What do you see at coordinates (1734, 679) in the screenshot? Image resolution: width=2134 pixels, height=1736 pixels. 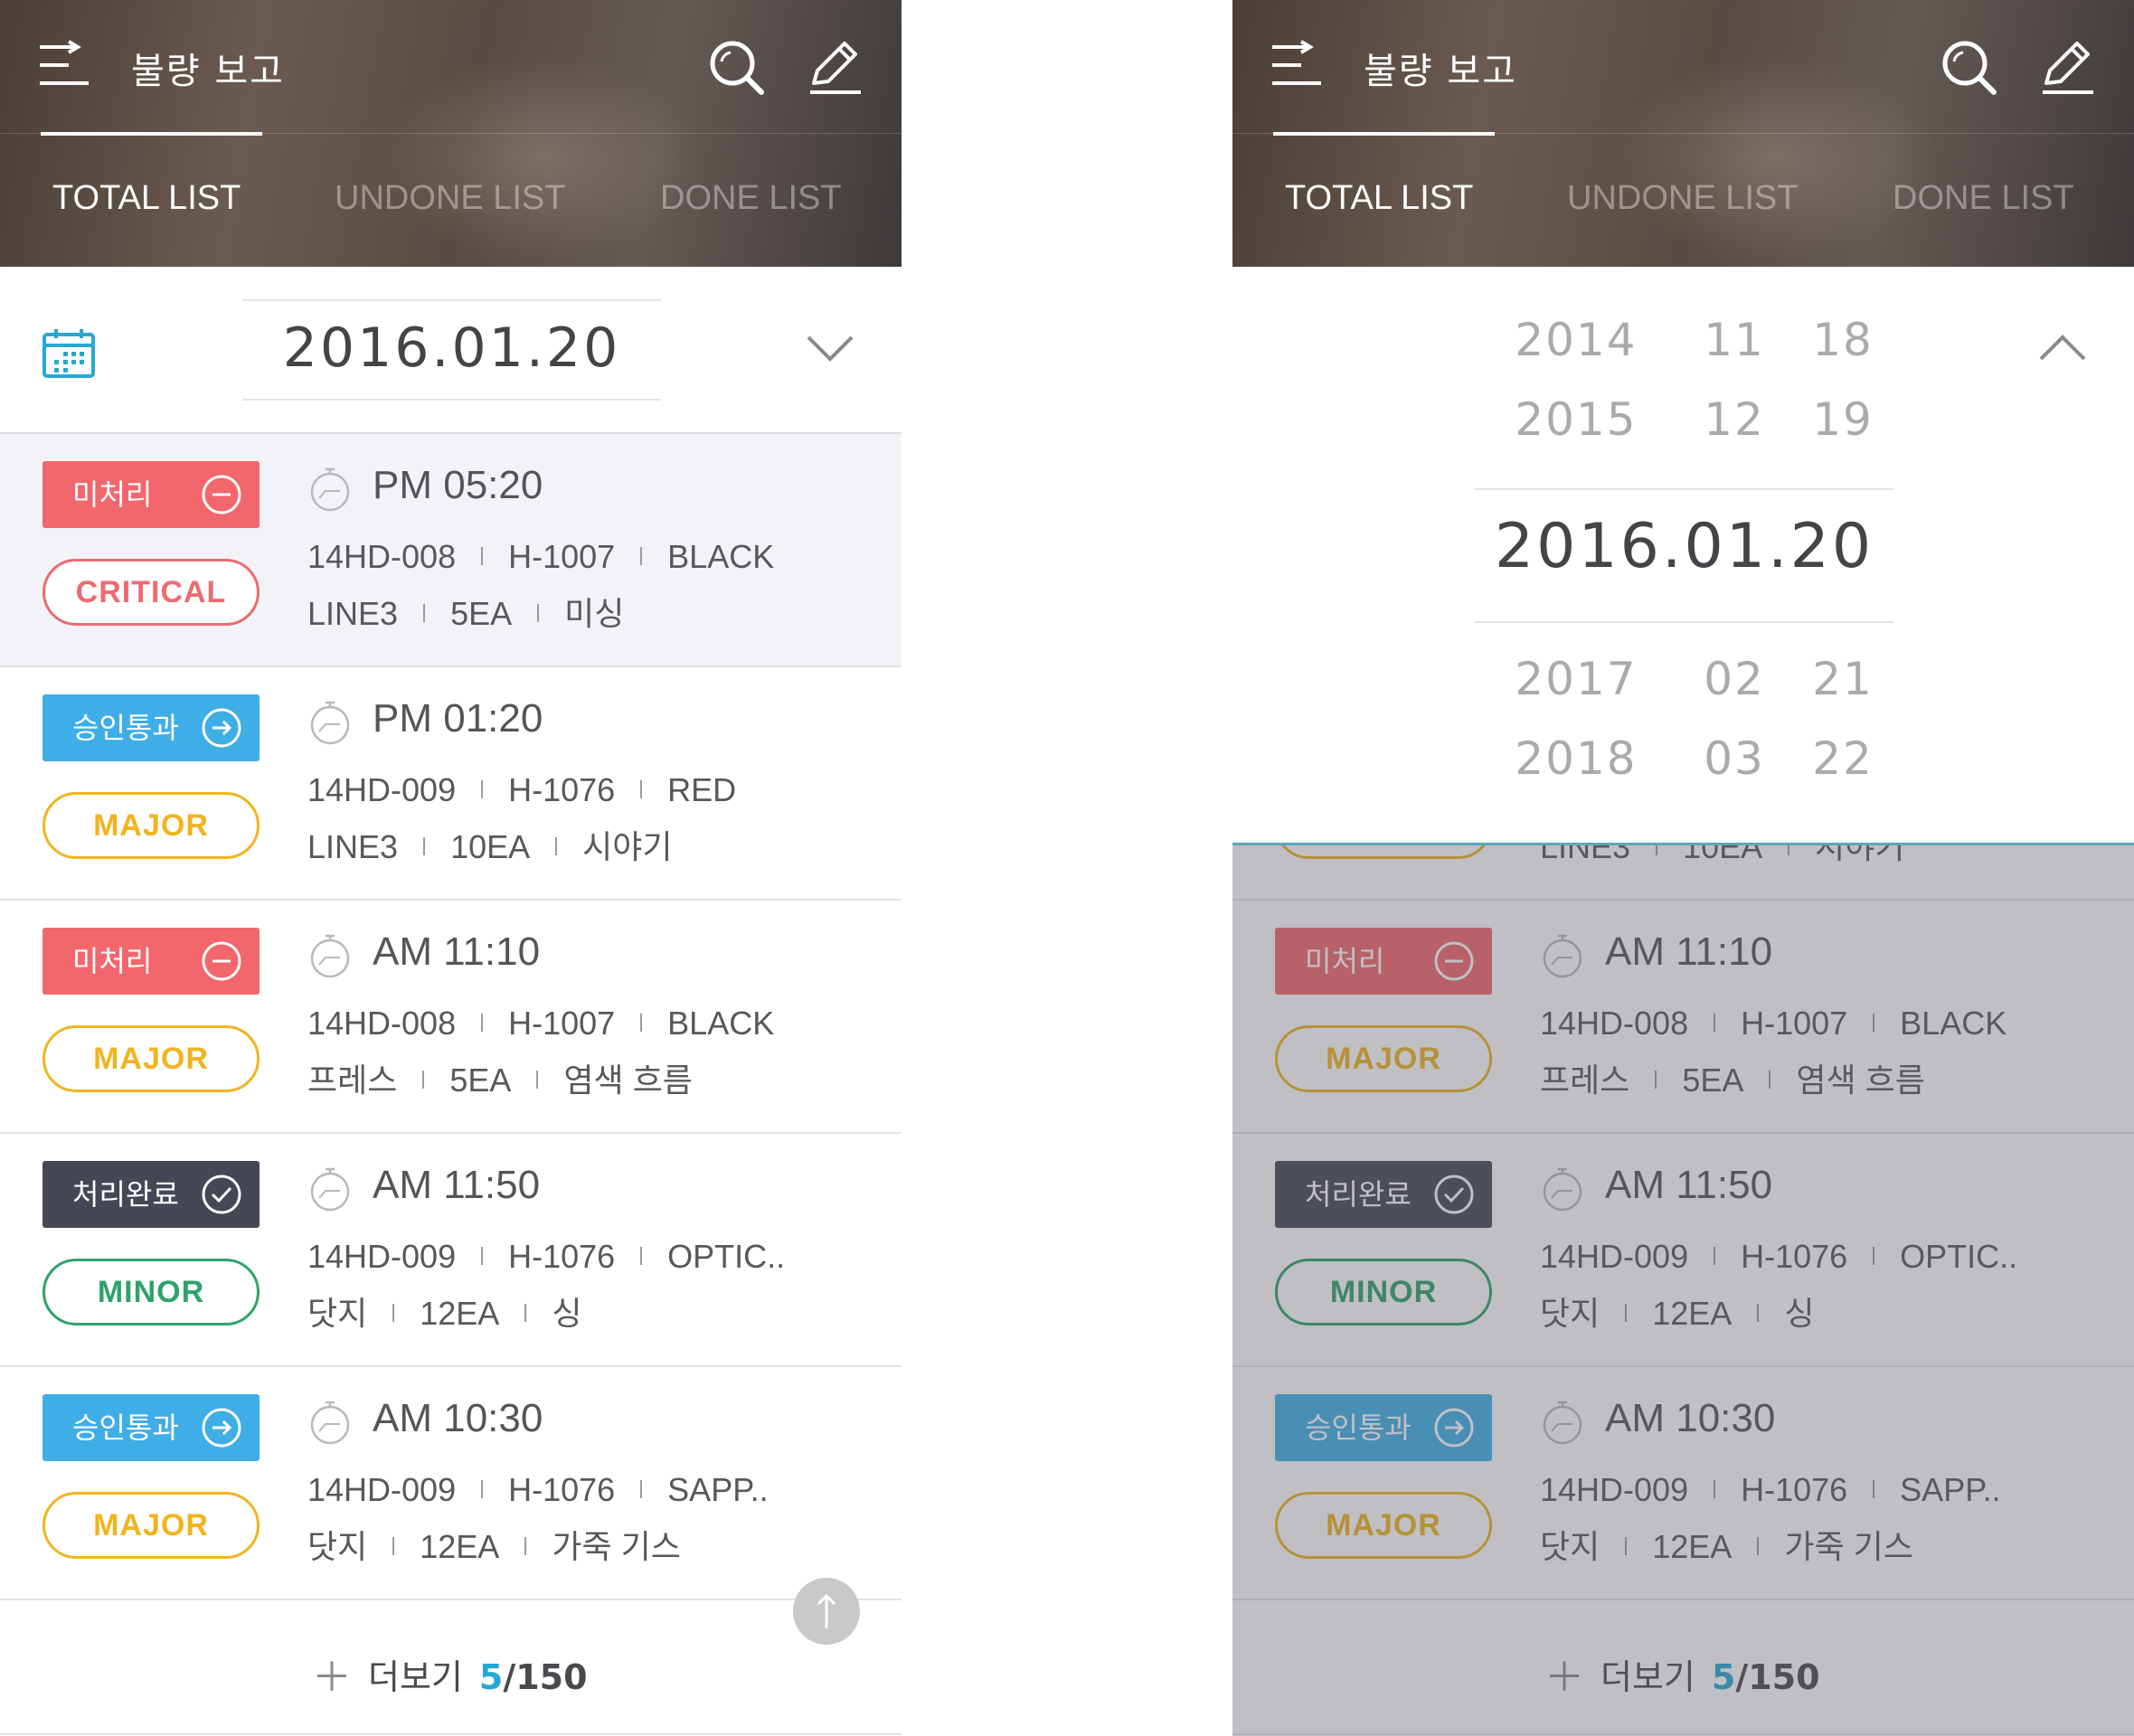 I see `picker-month-option: 02` at bounding box center [1734, 679].